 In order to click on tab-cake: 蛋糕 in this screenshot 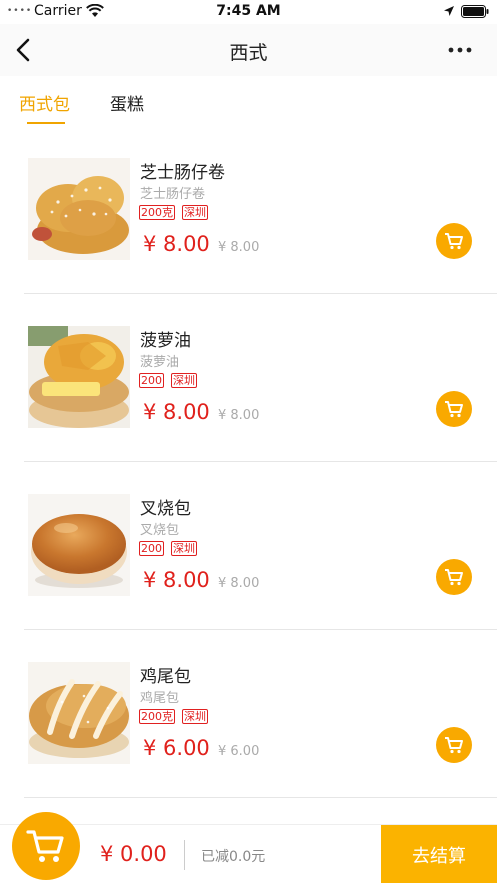, I will do `click(127, 102)`.